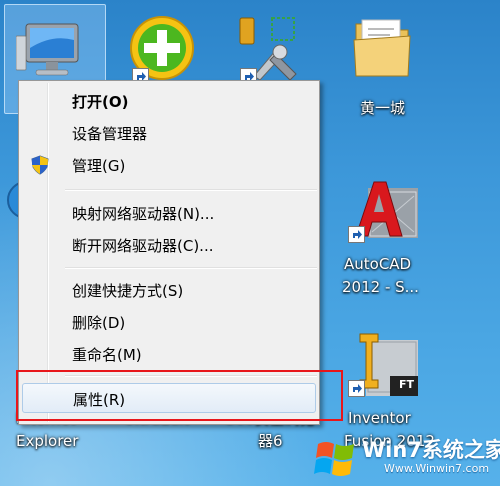 This screenshot has width=500, height=486. What do you see at coordinates (382, 49) in the screenshot?
I see `folder-icon` at bounding box center [382, 49].